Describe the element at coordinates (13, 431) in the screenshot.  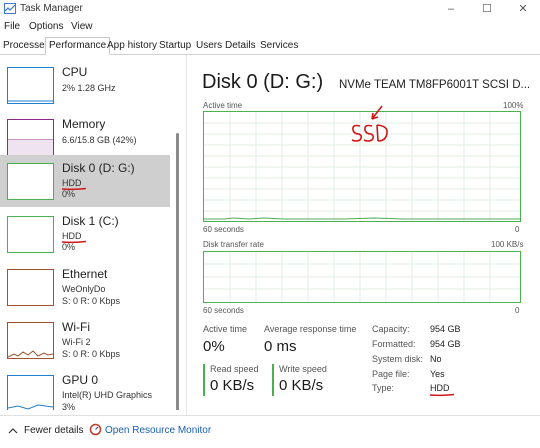
I see `chevron-up-icon` at that location.